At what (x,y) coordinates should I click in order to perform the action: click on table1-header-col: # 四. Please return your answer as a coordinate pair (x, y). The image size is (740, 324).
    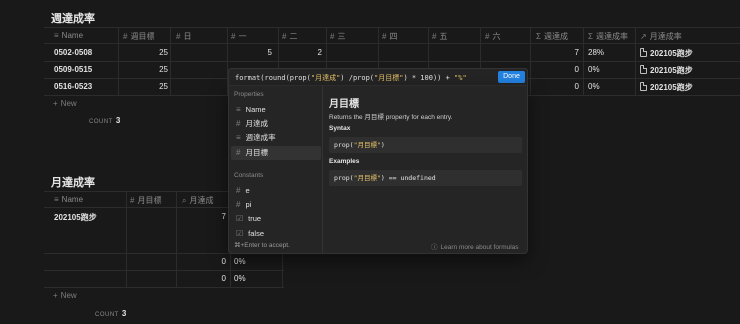
    Looking at the image, I should click on (389, 36).